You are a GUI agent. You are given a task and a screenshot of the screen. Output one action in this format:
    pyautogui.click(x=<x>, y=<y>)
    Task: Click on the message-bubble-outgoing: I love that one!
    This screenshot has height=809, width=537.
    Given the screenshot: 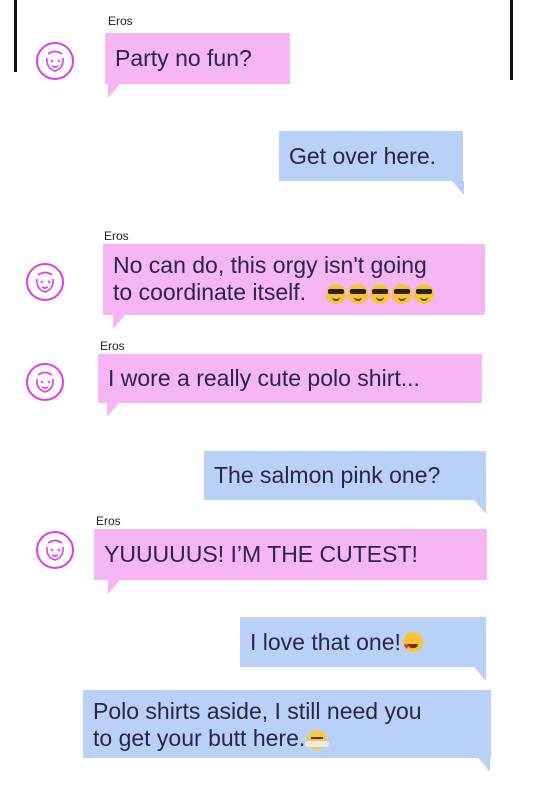 What is the action you would take?
    pyautogui.click(x=363, y=642)
    